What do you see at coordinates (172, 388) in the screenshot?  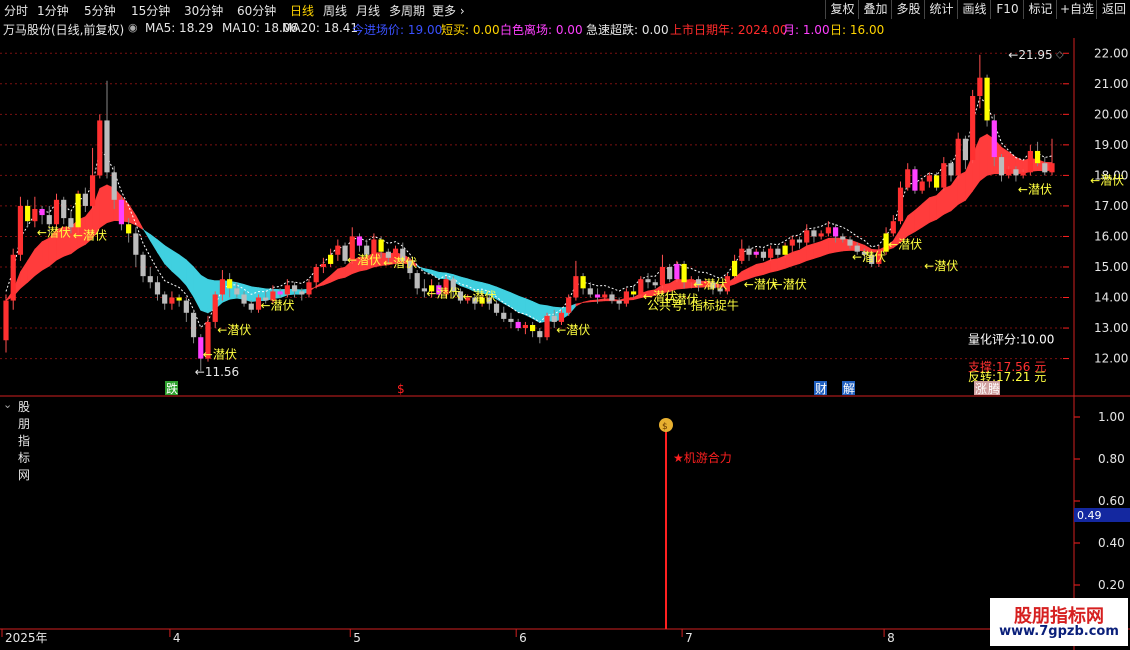 I see `event-marker-text: 跌` at bounding box center [172, 388].